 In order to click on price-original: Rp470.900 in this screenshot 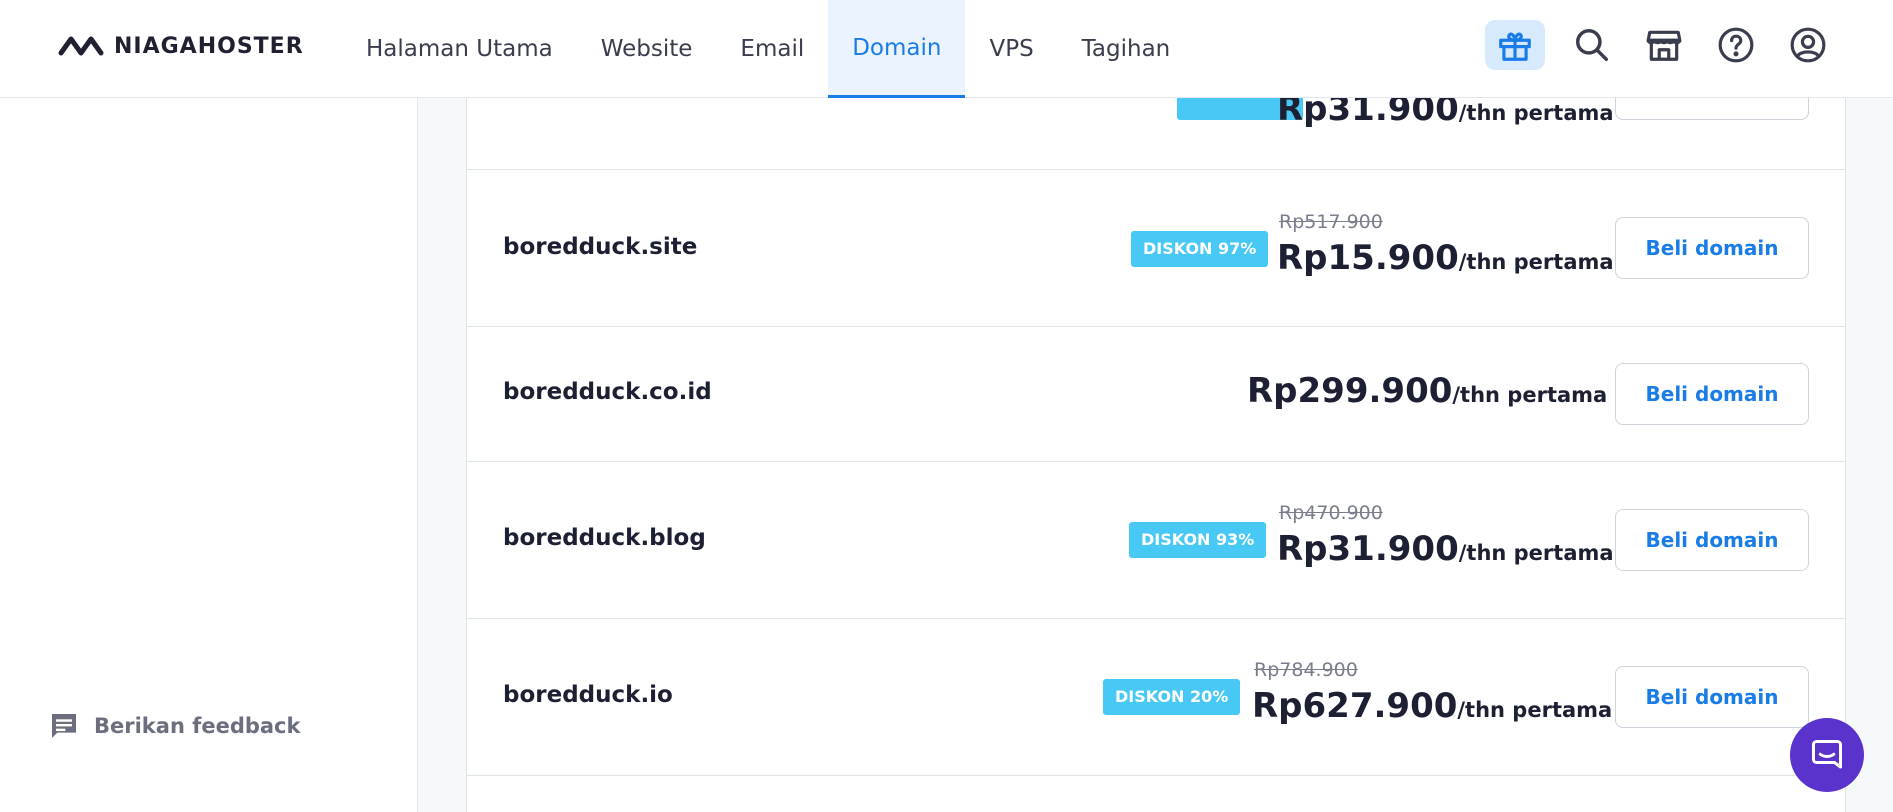, I will do `click(1331, 513)`.